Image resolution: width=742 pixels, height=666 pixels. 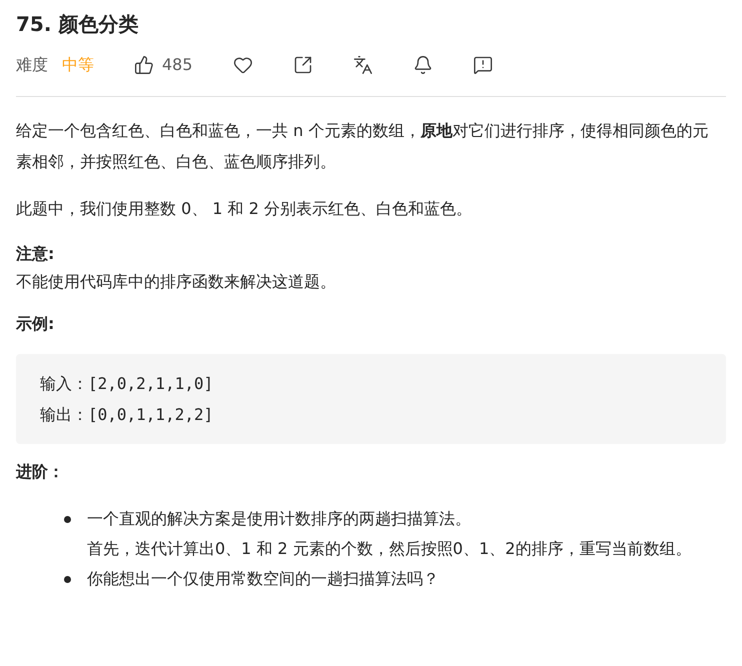 What do you see at coordinates (127, 384) in the screenshot?
I see `code-line: 输入：[2,0,2,1,1,0]` at bounding box center [127, 384].